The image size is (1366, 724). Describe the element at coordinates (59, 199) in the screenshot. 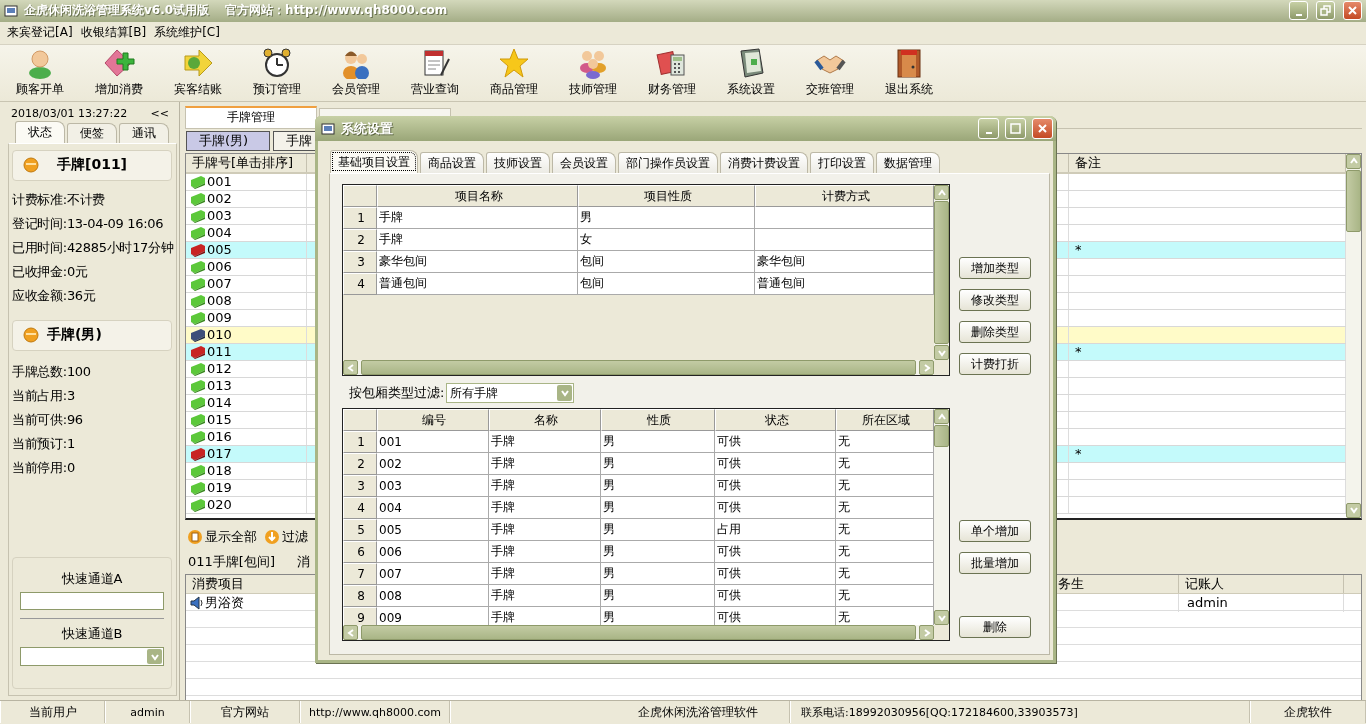

I see `detail-text: 计费标准:不计费` at that location.